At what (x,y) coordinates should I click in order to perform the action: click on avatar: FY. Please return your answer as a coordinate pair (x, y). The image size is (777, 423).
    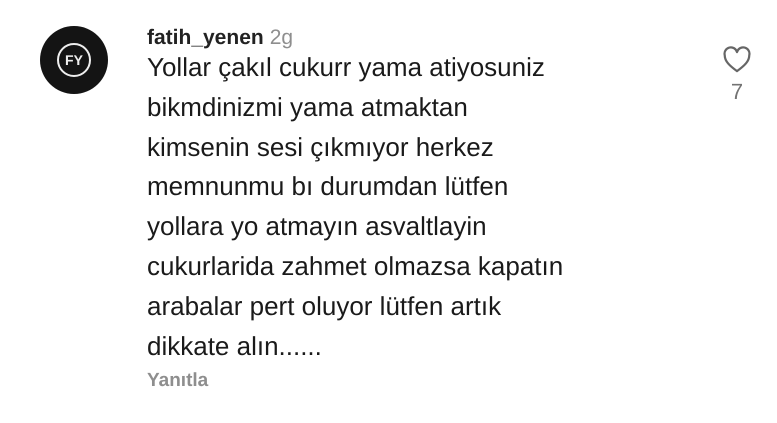
    Looking at the image, I should click on (74, 60).